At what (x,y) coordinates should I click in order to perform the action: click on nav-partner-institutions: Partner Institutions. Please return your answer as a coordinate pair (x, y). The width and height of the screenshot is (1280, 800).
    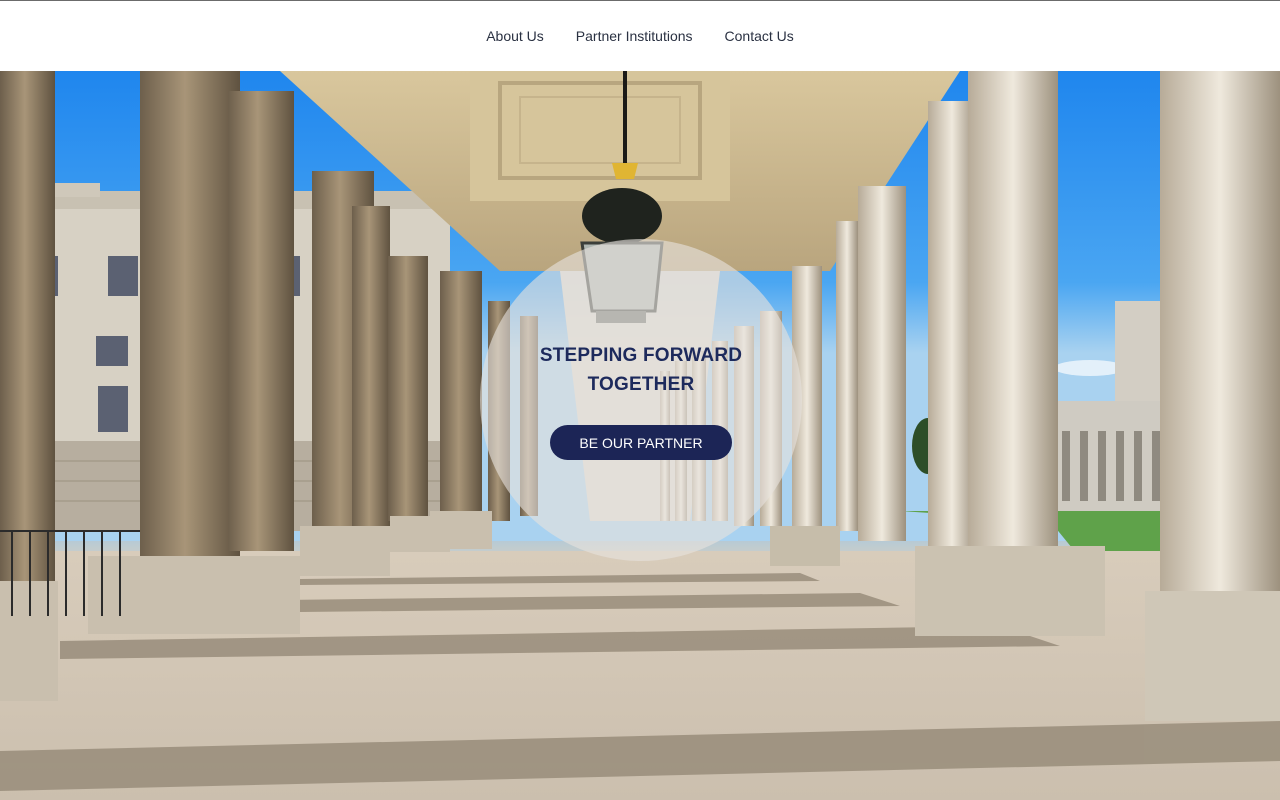
    Looking at the image, I should click on (634, 36).